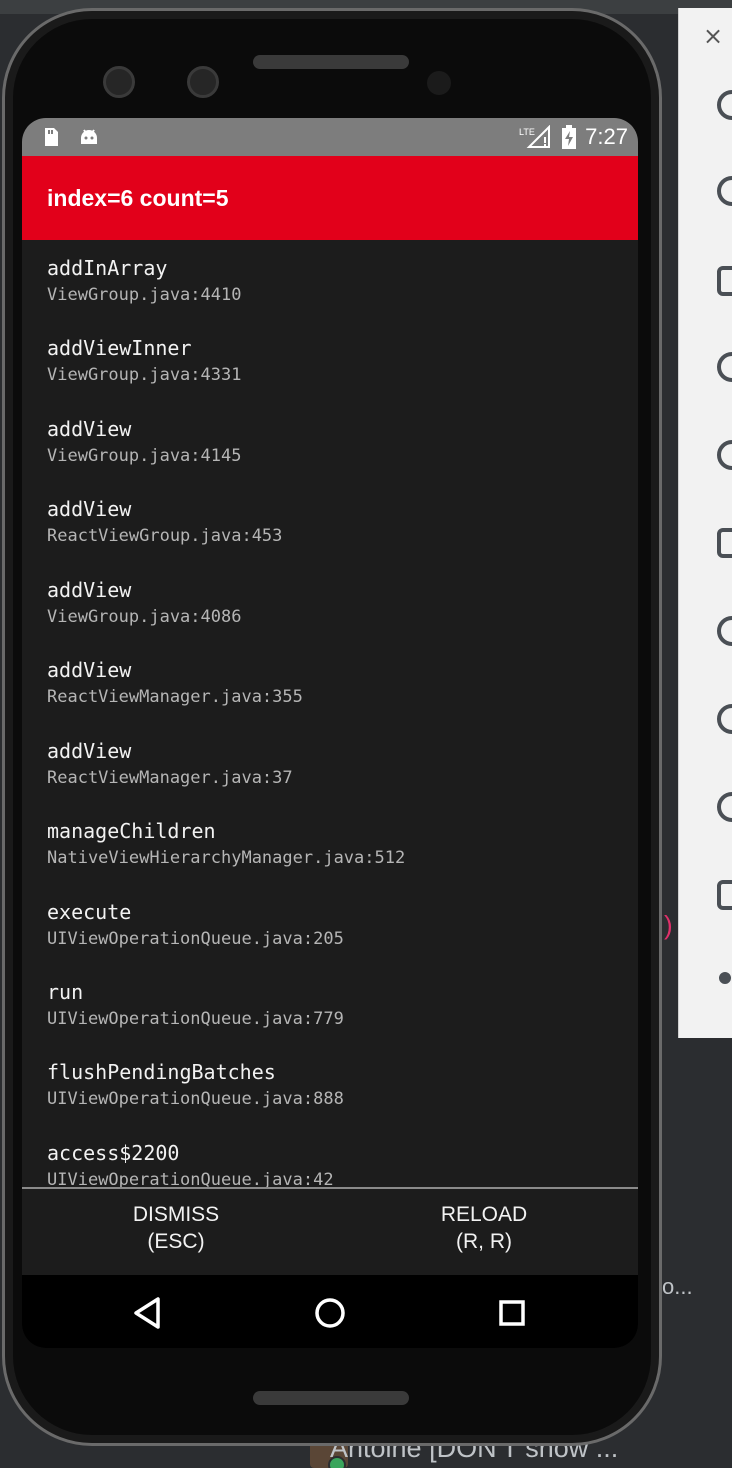 This screenshot has width=732, height=1468. Describe the element at coordinates (144, 456) in the screenshot. I see `frame-file-location: ViewGroup.java:4145` at that location.